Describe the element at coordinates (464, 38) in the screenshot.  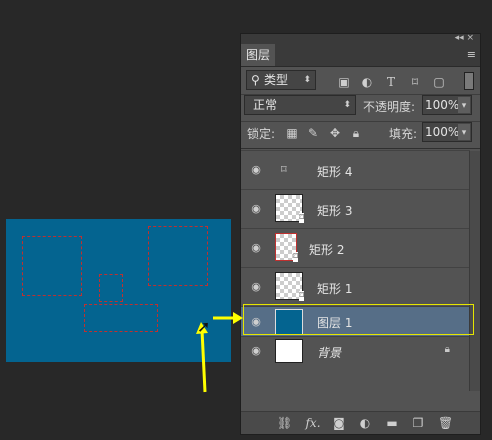
I see `collapse-close-controls: ◂◂ ×` at that location.